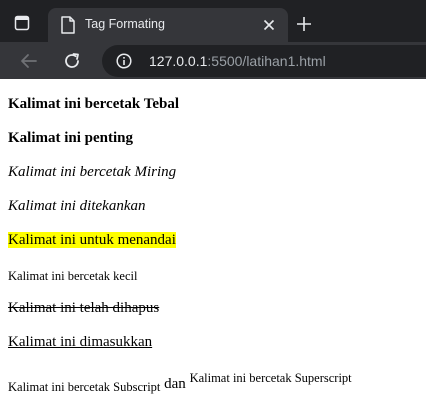 Image resolution: width=426 pixels, height=417 pixels. What do you see at coordinates (22, 23) in the screenshot?
I see `tab-search-icon` at bounding box center [22, 23].